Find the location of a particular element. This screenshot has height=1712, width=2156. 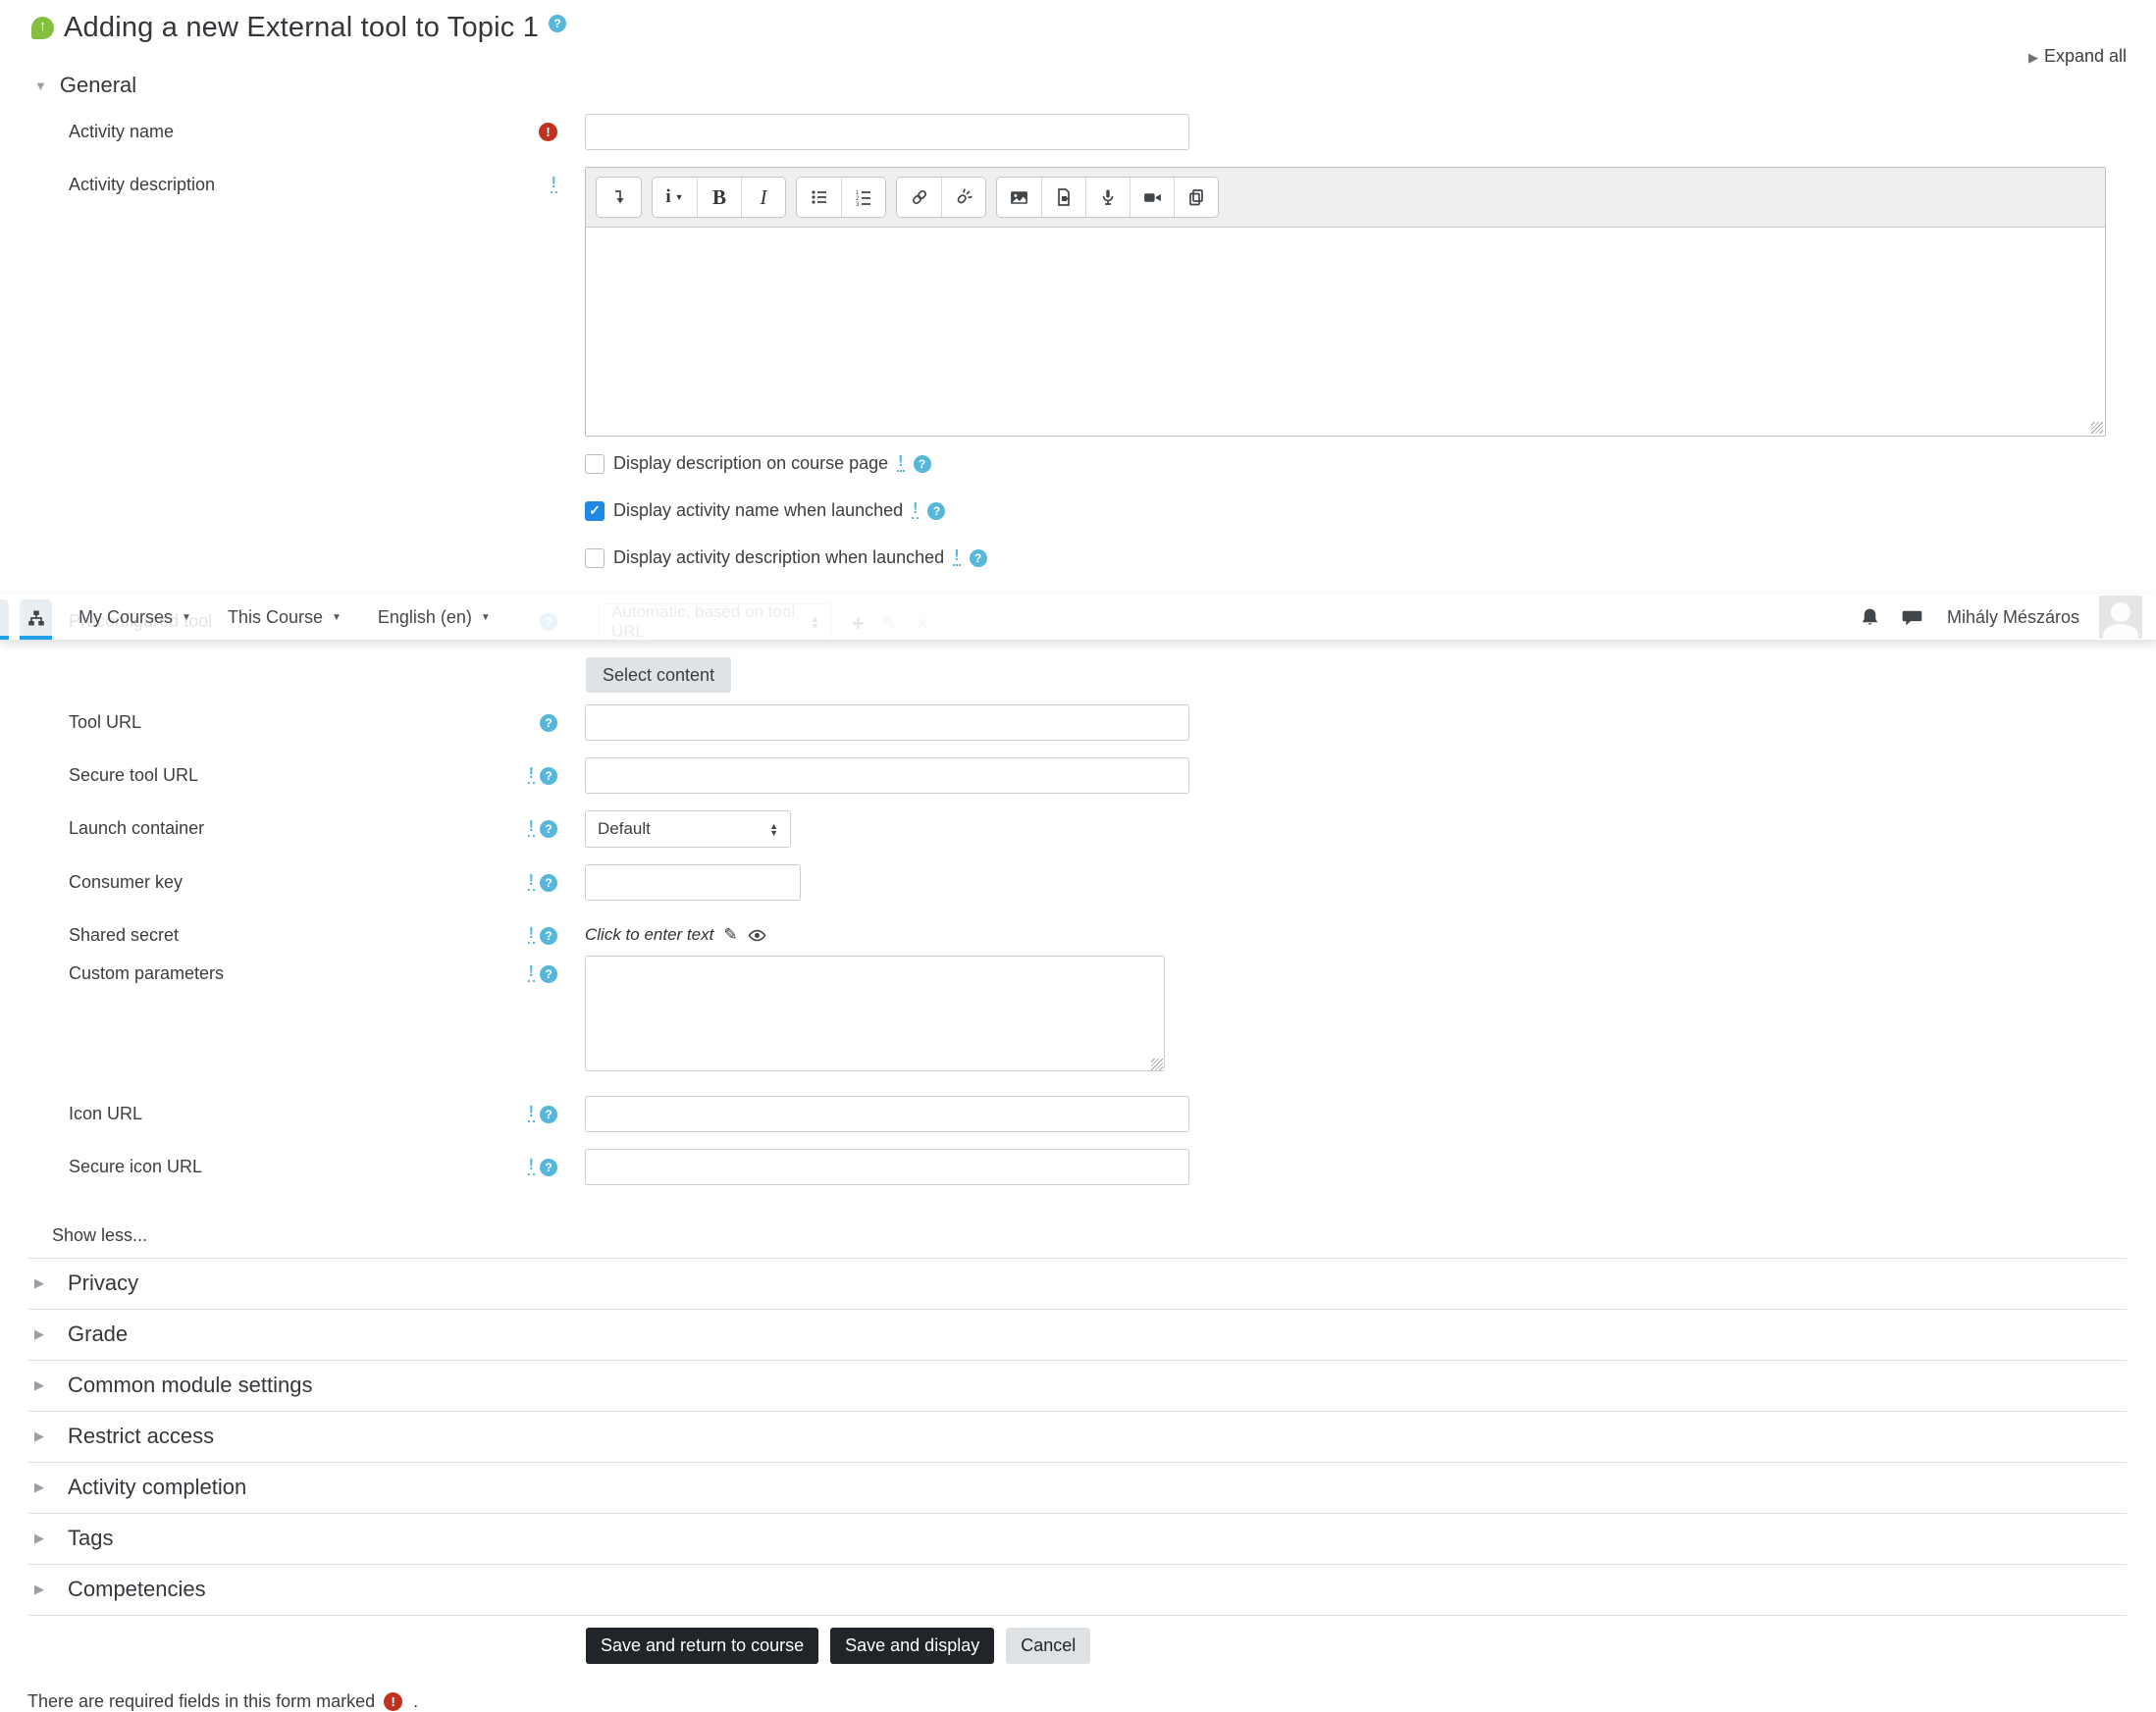

editor-content-area is located at coordinates (1345, 332).